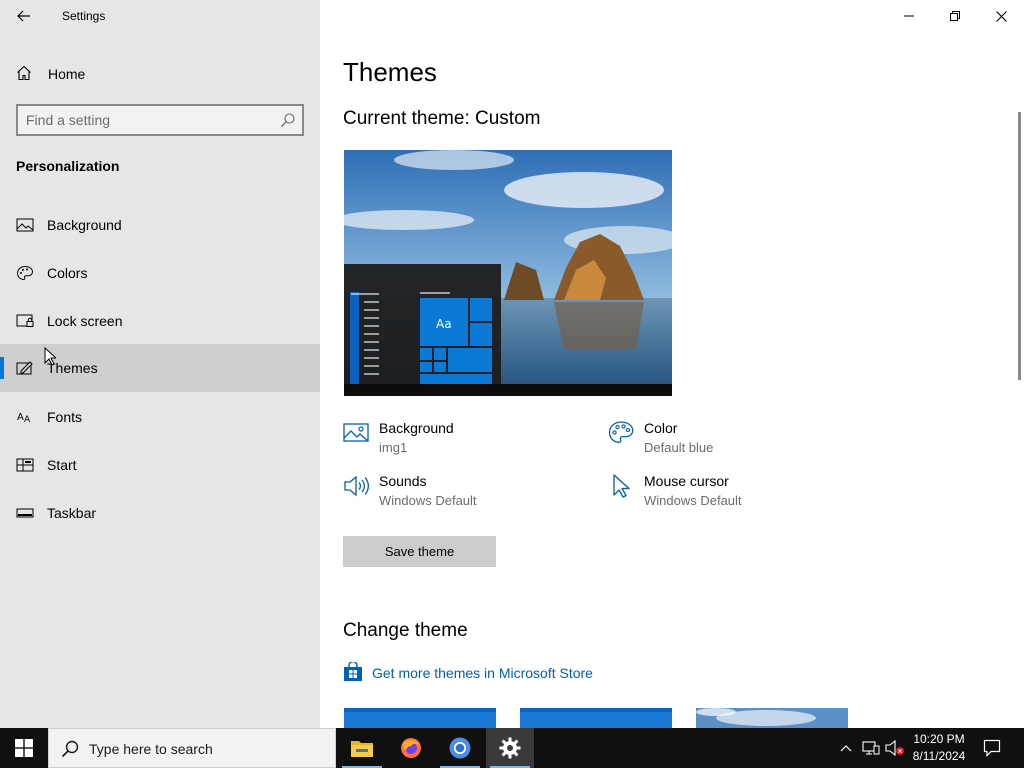  I want to click on store-link-label: Get more themes in Microsoft Store, so click(482, 673).